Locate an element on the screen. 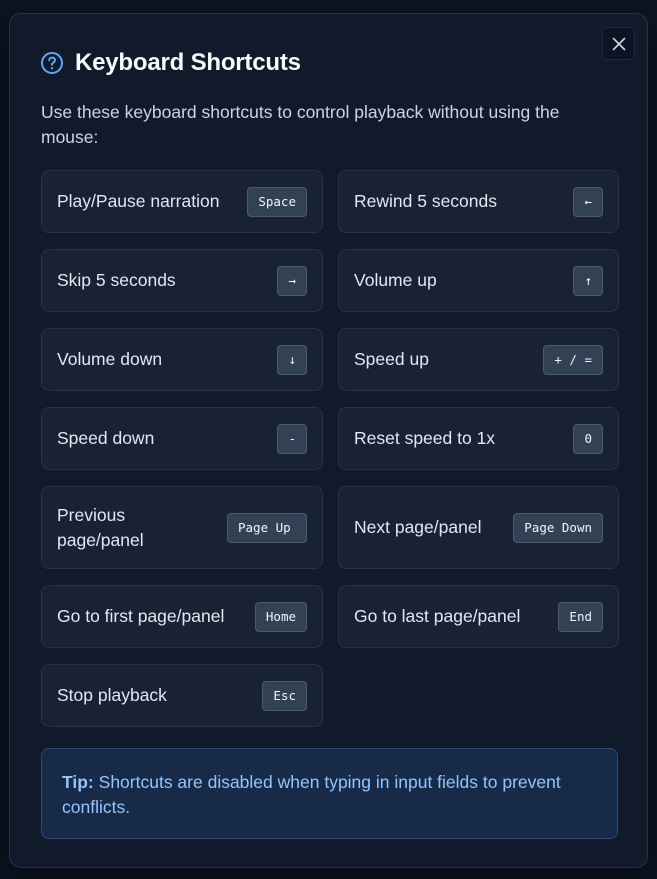  shortcut-key: 0 is located at coordinates (588, 438).